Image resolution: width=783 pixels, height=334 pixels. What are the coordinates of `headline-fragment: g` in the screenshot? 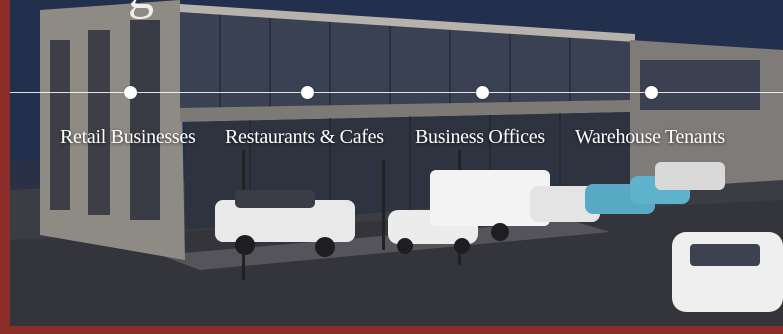 It's located at (141, 9).